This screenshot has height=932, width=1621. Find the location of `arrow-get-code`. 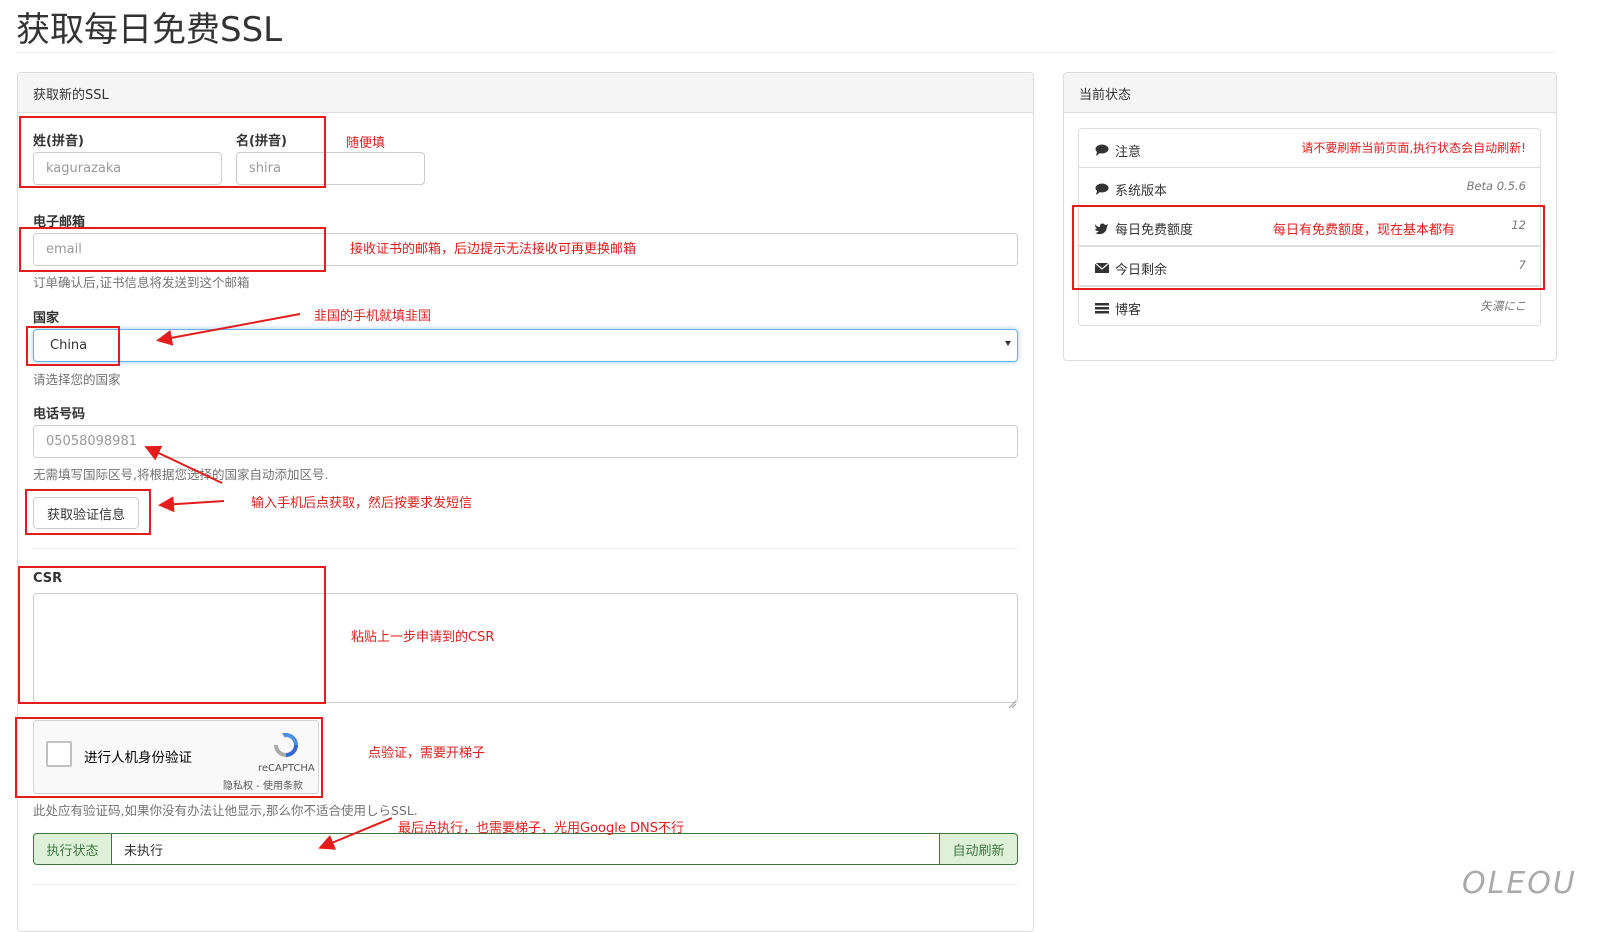

arrow-get-code is located at coordinates (191, 504).